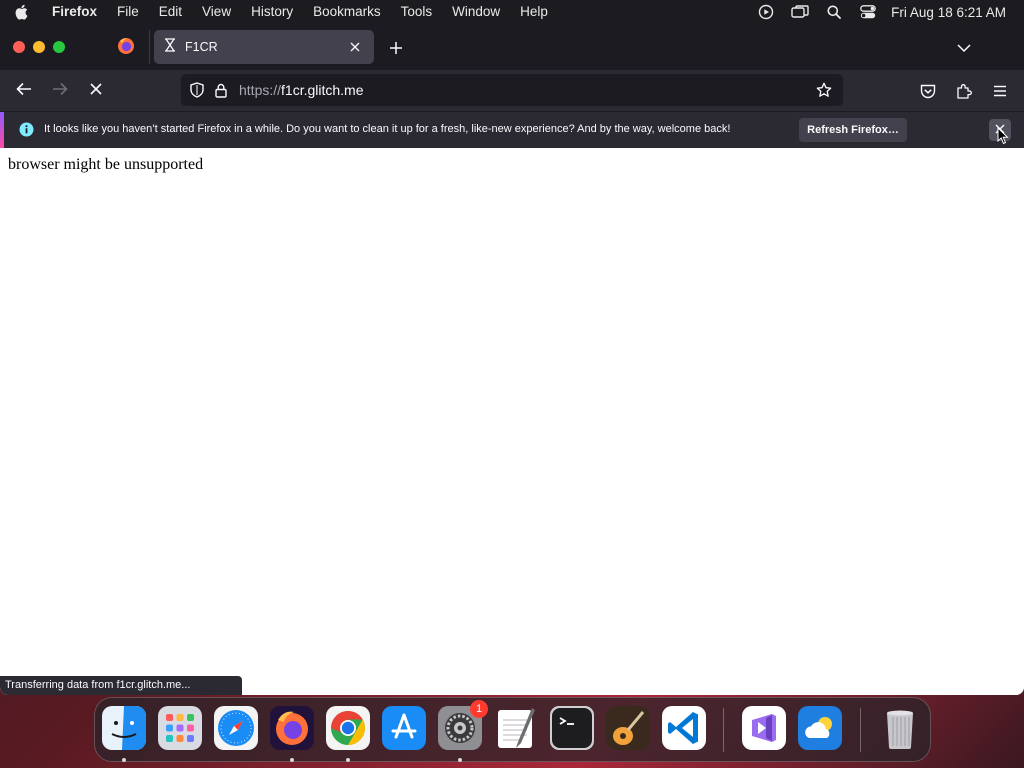  I want to click on garageband-guitar-icon, so click(628, 728).